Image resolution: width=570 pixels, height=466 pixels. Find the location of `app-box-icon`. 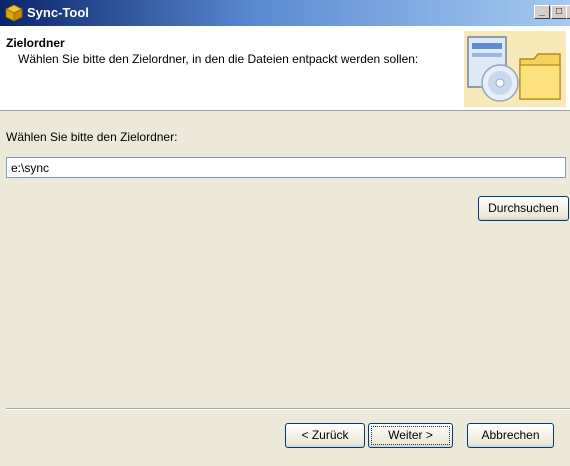

app-box-icon is located at coordinates (14, 13).